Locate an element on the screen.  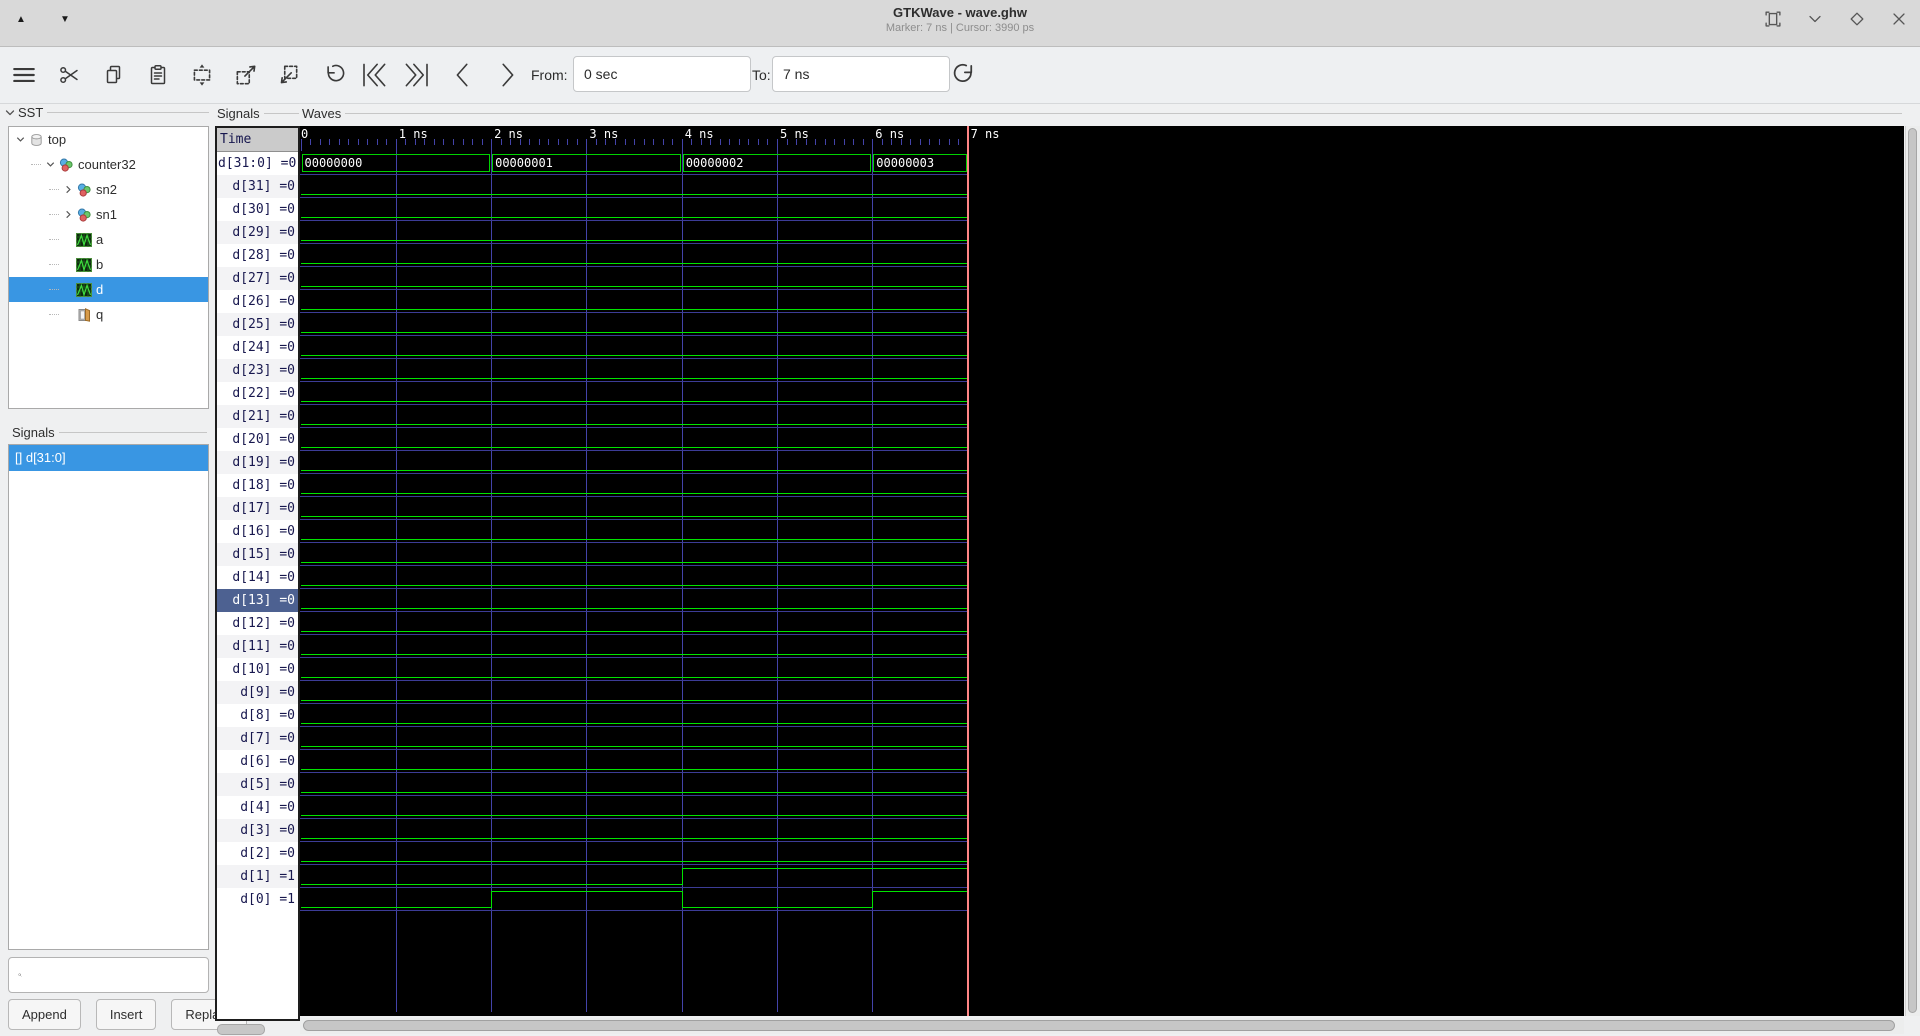
signals-list-panel: [] d[31:0] is located at coordinates (108, 697).